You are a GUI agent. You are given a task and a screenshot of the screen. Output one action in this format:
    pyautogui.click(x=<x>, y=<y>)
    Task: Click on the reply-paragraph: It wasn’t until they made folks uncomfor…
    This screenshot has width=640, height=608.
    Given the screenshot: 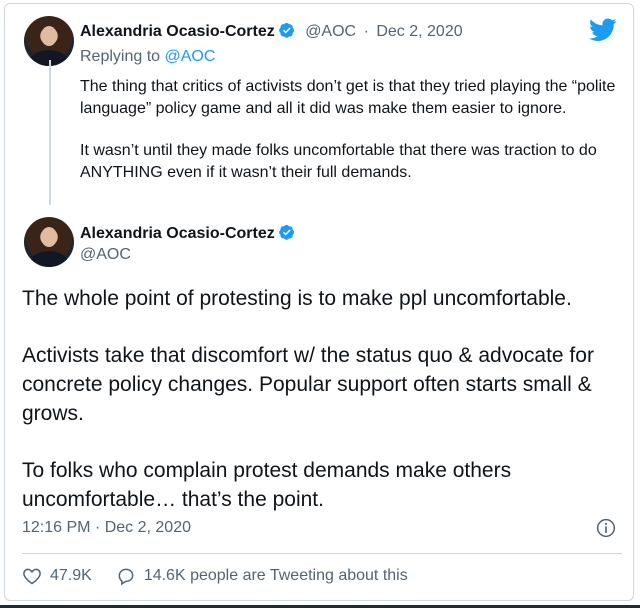 What is the action you would take?
    pyautogui.click(x=338, y=161)
    